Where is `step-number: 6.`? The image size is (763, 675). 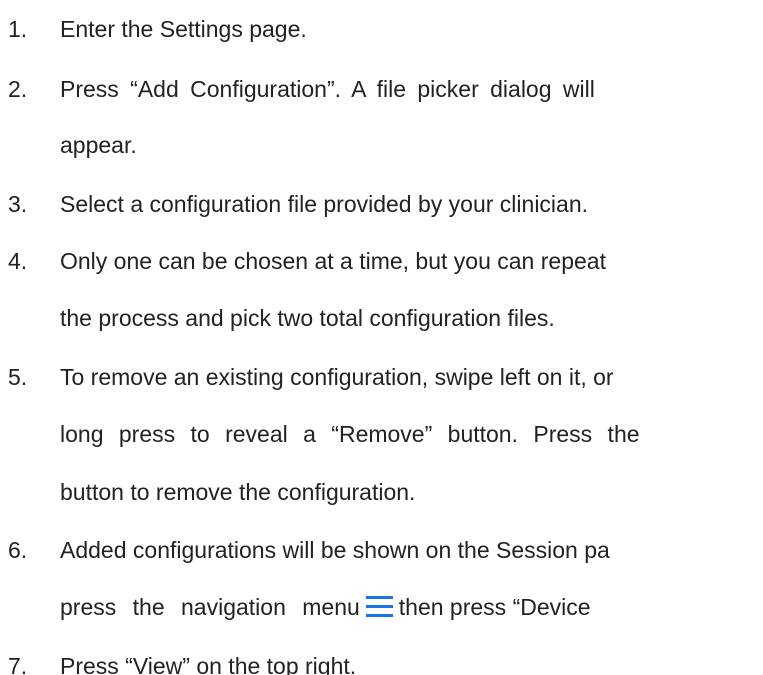
step-number: 6. is located at coordinates (18, 550).